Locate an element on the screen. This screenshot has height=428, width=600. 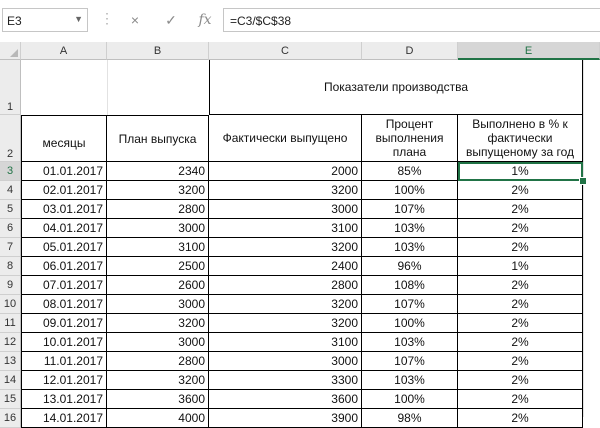
row-header-16: 16 is located at coordinates (10, 418).